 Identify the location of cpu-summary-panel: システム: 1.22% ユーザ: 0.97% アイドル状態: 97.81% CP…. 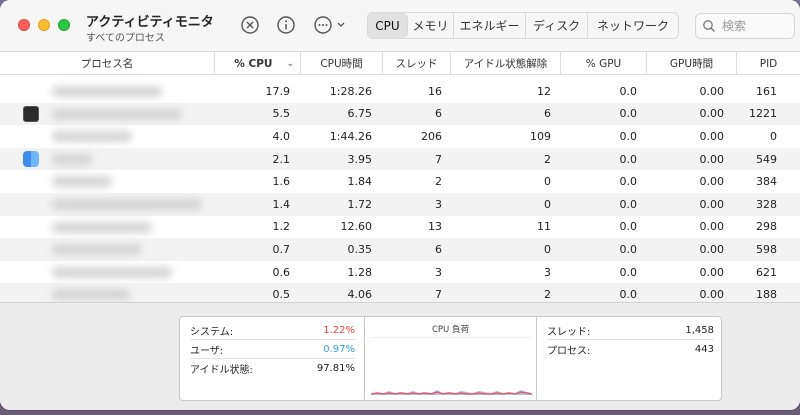
(450, 358).